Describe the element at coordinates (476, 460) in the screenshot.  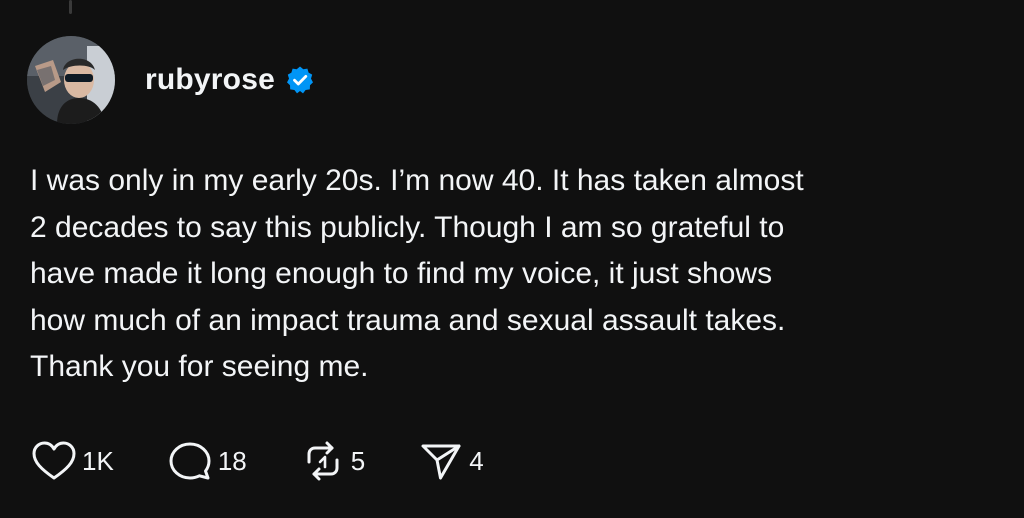
I see `share-count: 4` at that location.